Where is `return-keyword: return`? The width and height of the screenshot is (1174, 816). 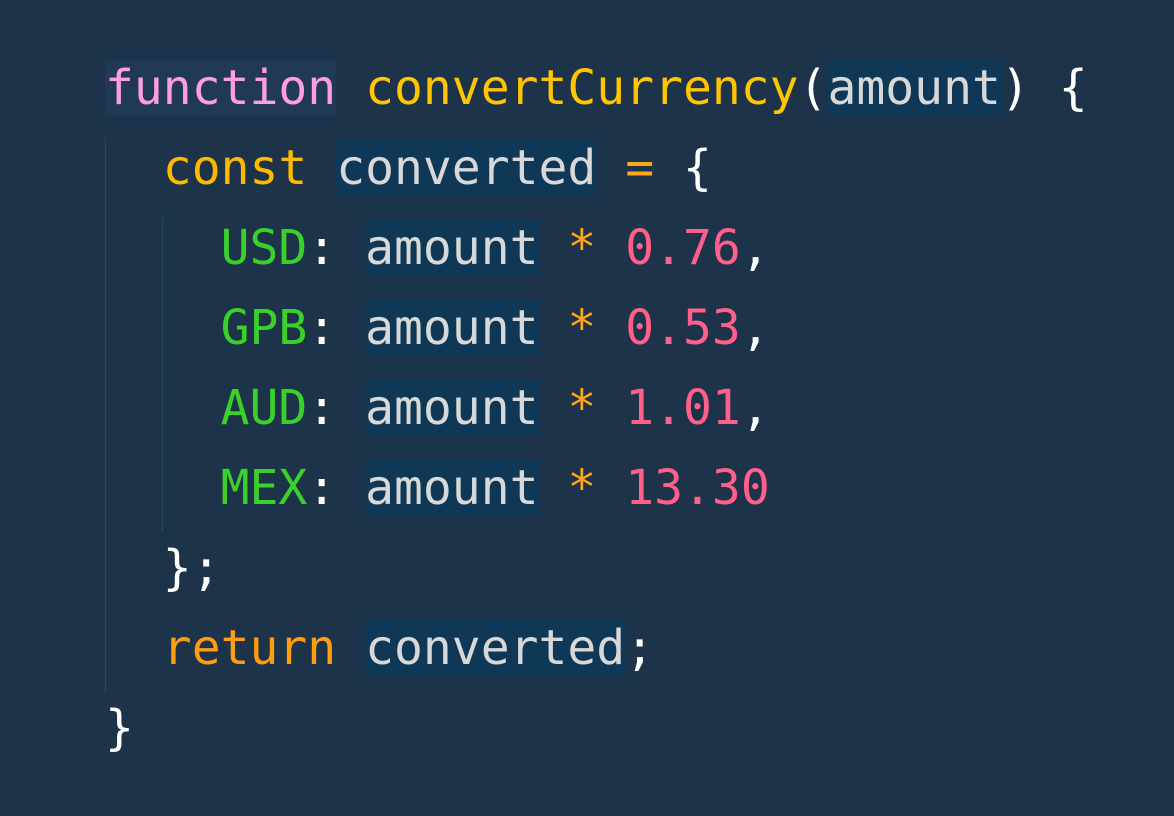
return-keyword: return is located at coordinates (249, 648).